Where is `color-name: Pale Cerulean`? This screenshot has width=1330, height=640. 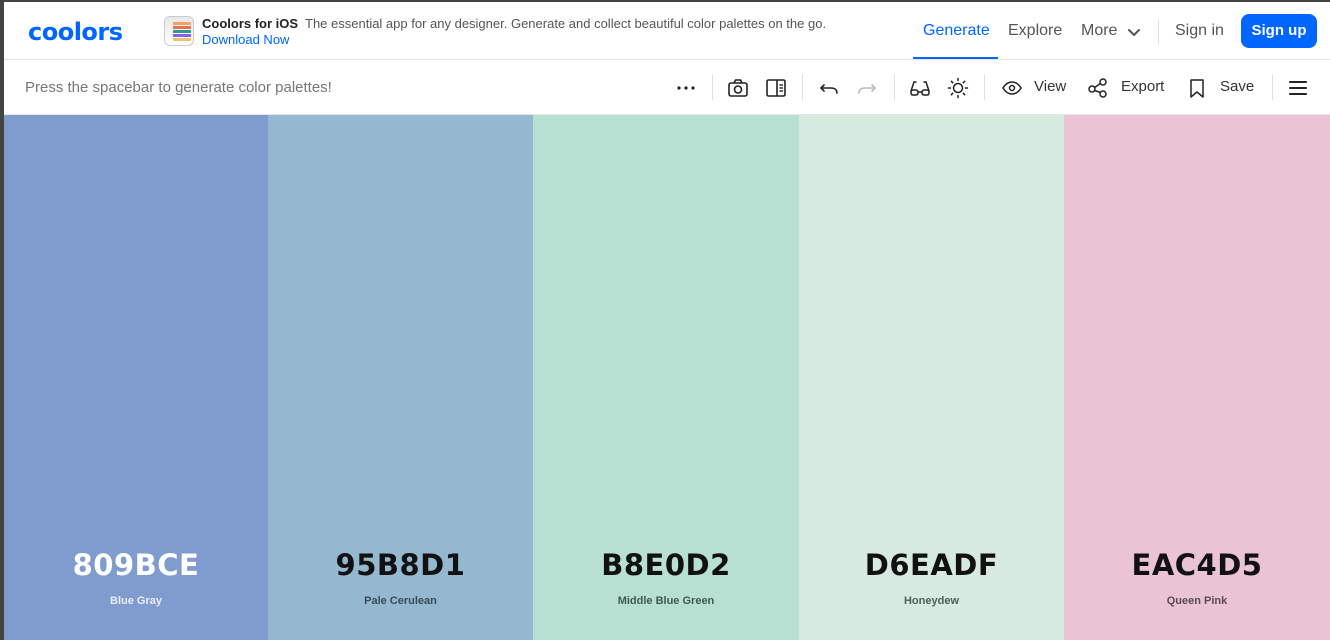 color-name: Pale Cerulean is located at coordinates (400, 601).